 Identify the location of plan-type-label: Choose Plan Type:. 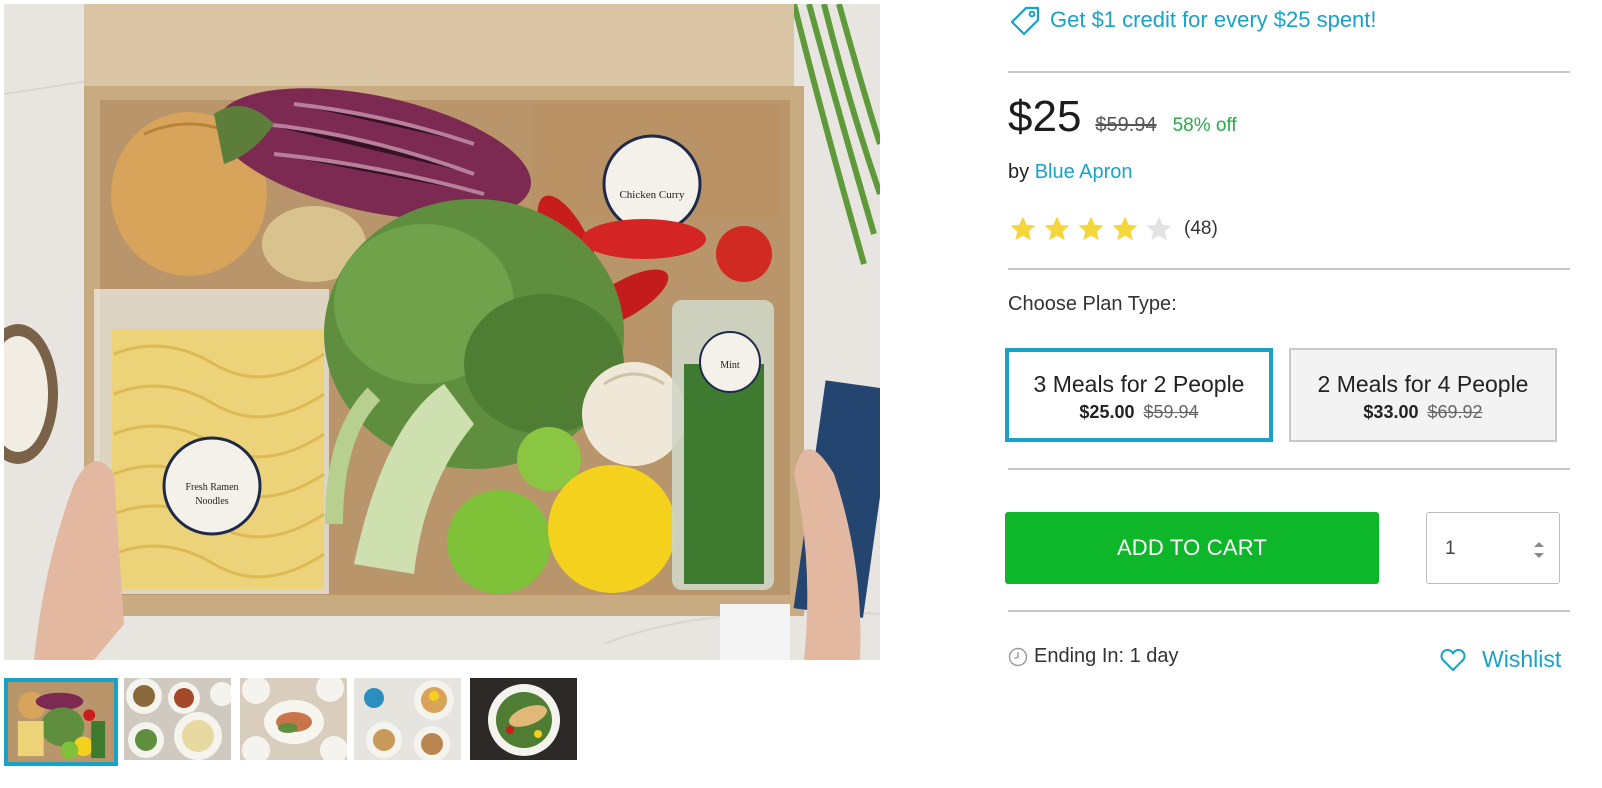
(1092, 304).